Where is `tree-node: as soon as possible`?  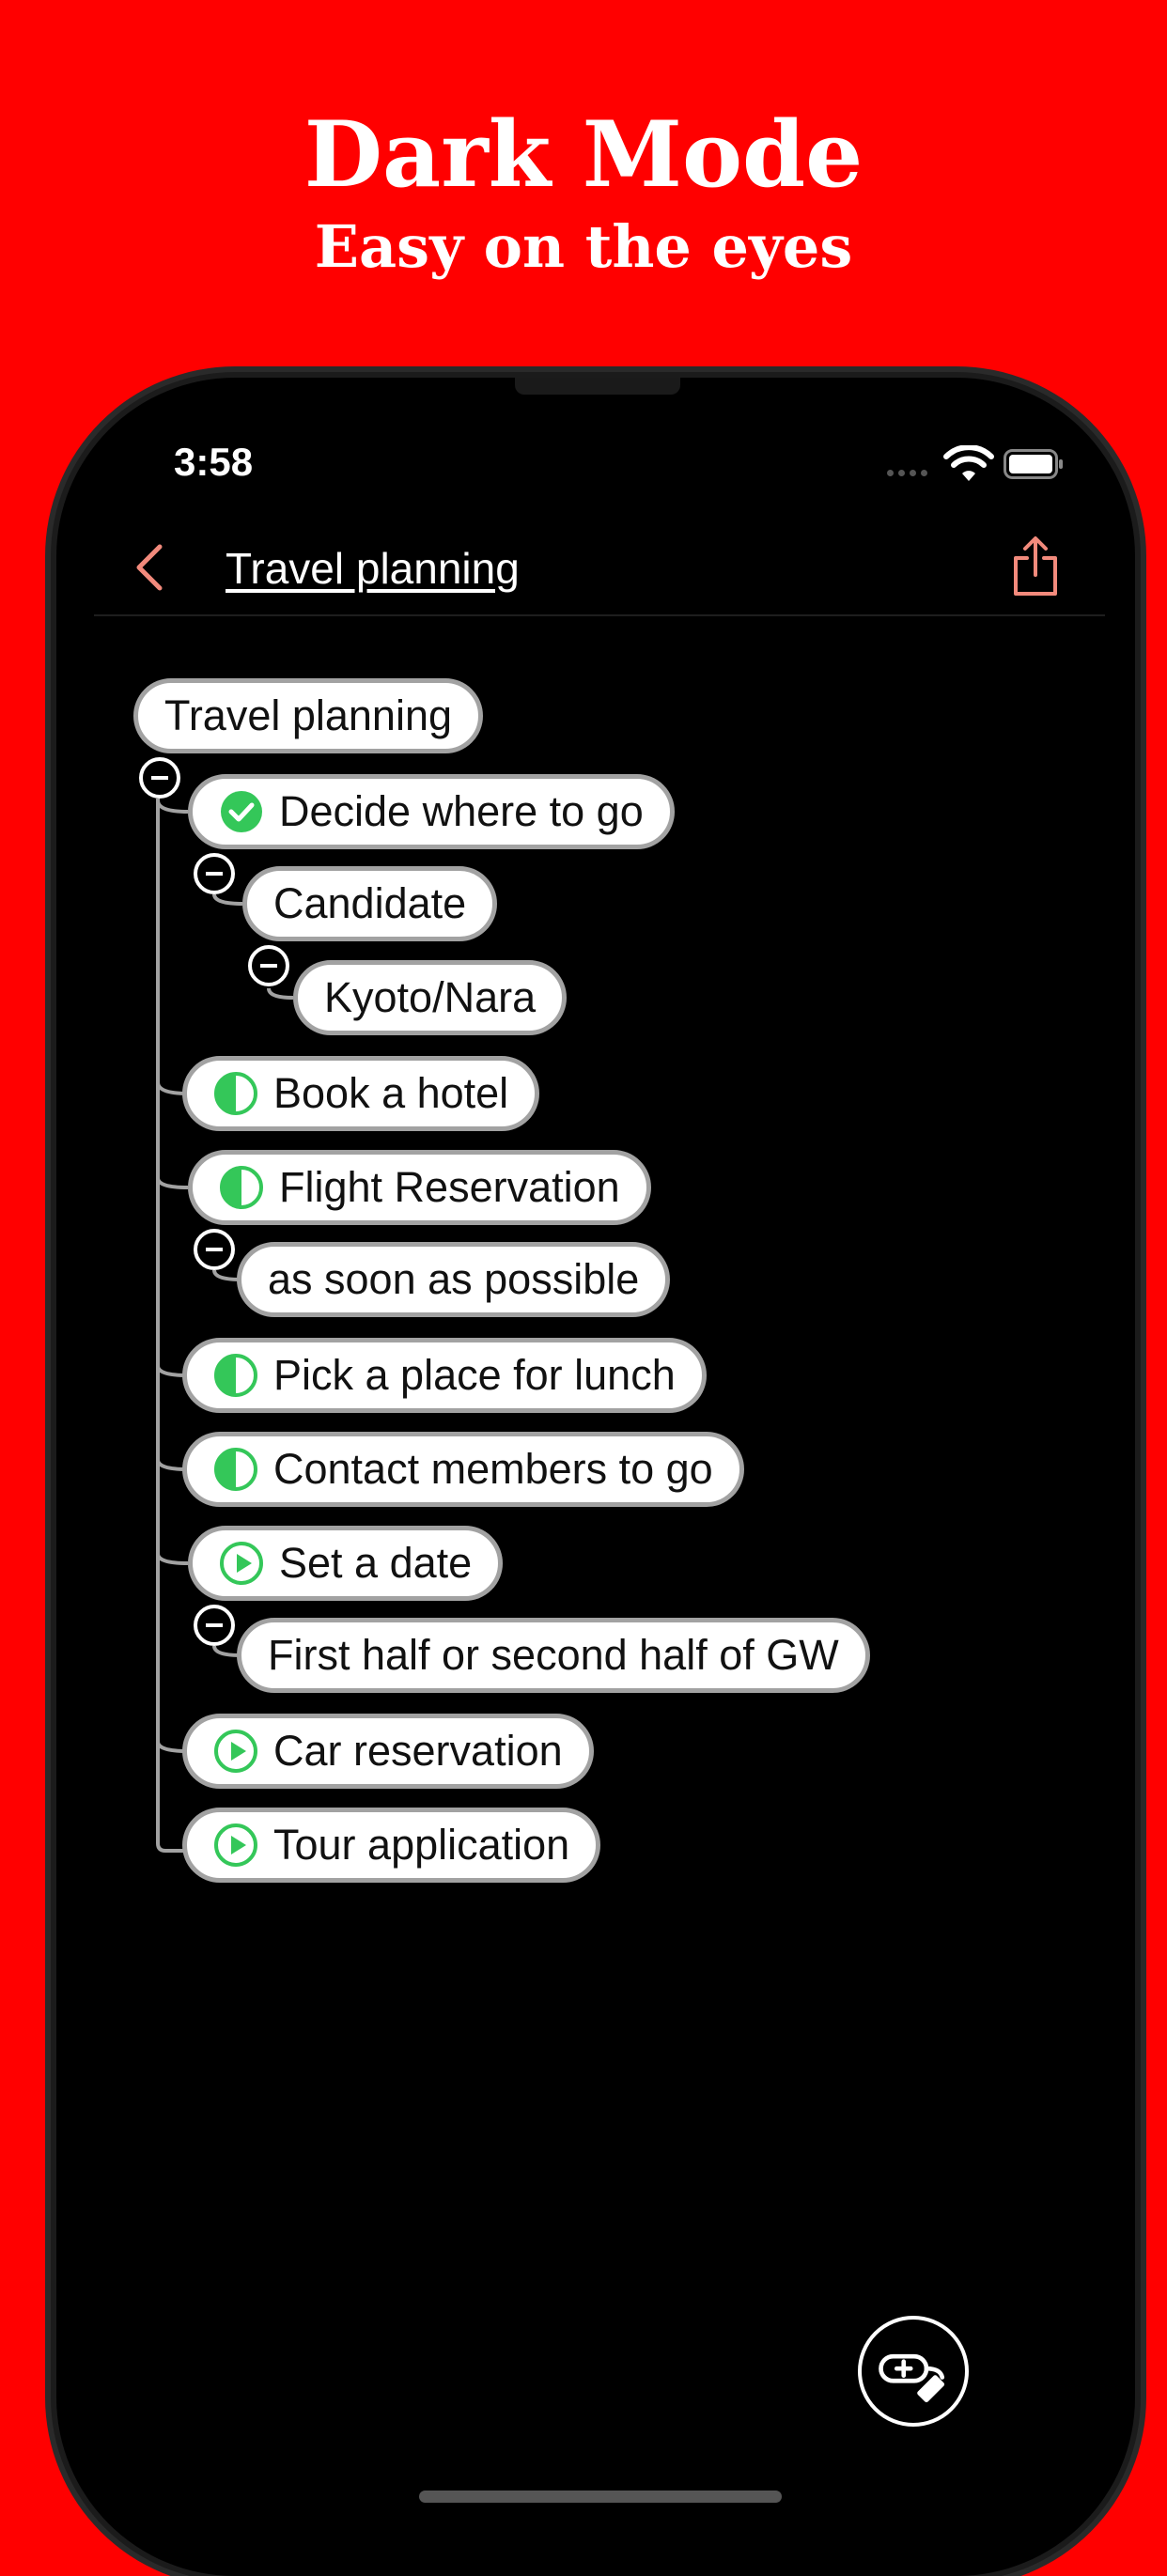 tree-node: as soon as possible is located at coordinates (454, 1279).